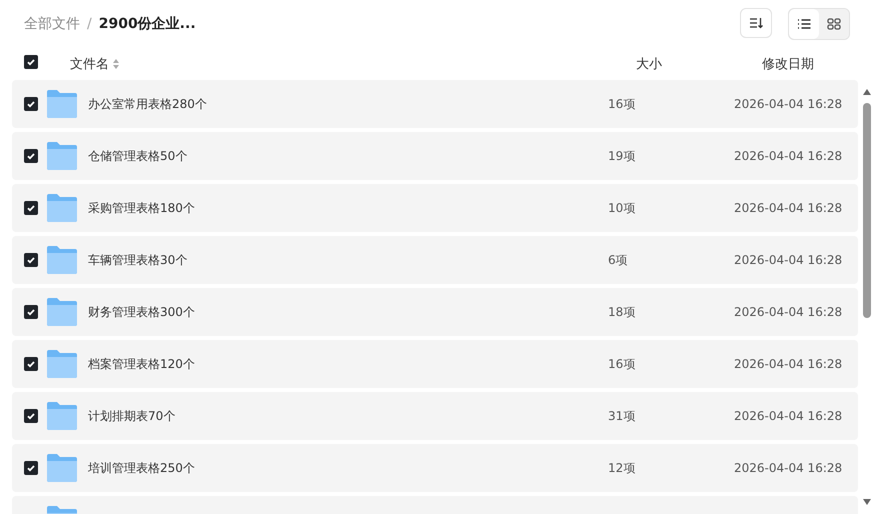 The height and width of the screenshot is (514, 874). Describe the element at coordinates (142, 468) in the screenshot. I see `file-name: 培训管理表格250个` at that location.